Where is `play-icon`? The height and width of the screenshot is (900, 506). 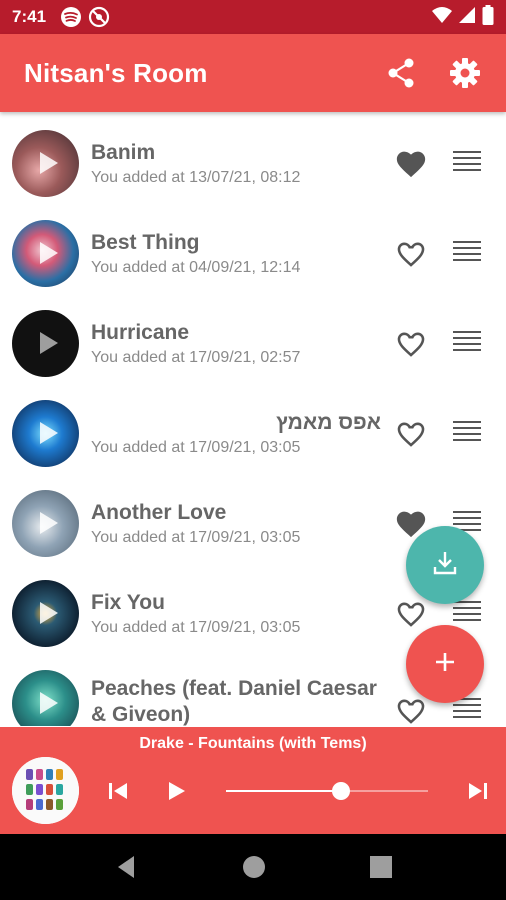 play-icon is located at coordinates (176, 791).